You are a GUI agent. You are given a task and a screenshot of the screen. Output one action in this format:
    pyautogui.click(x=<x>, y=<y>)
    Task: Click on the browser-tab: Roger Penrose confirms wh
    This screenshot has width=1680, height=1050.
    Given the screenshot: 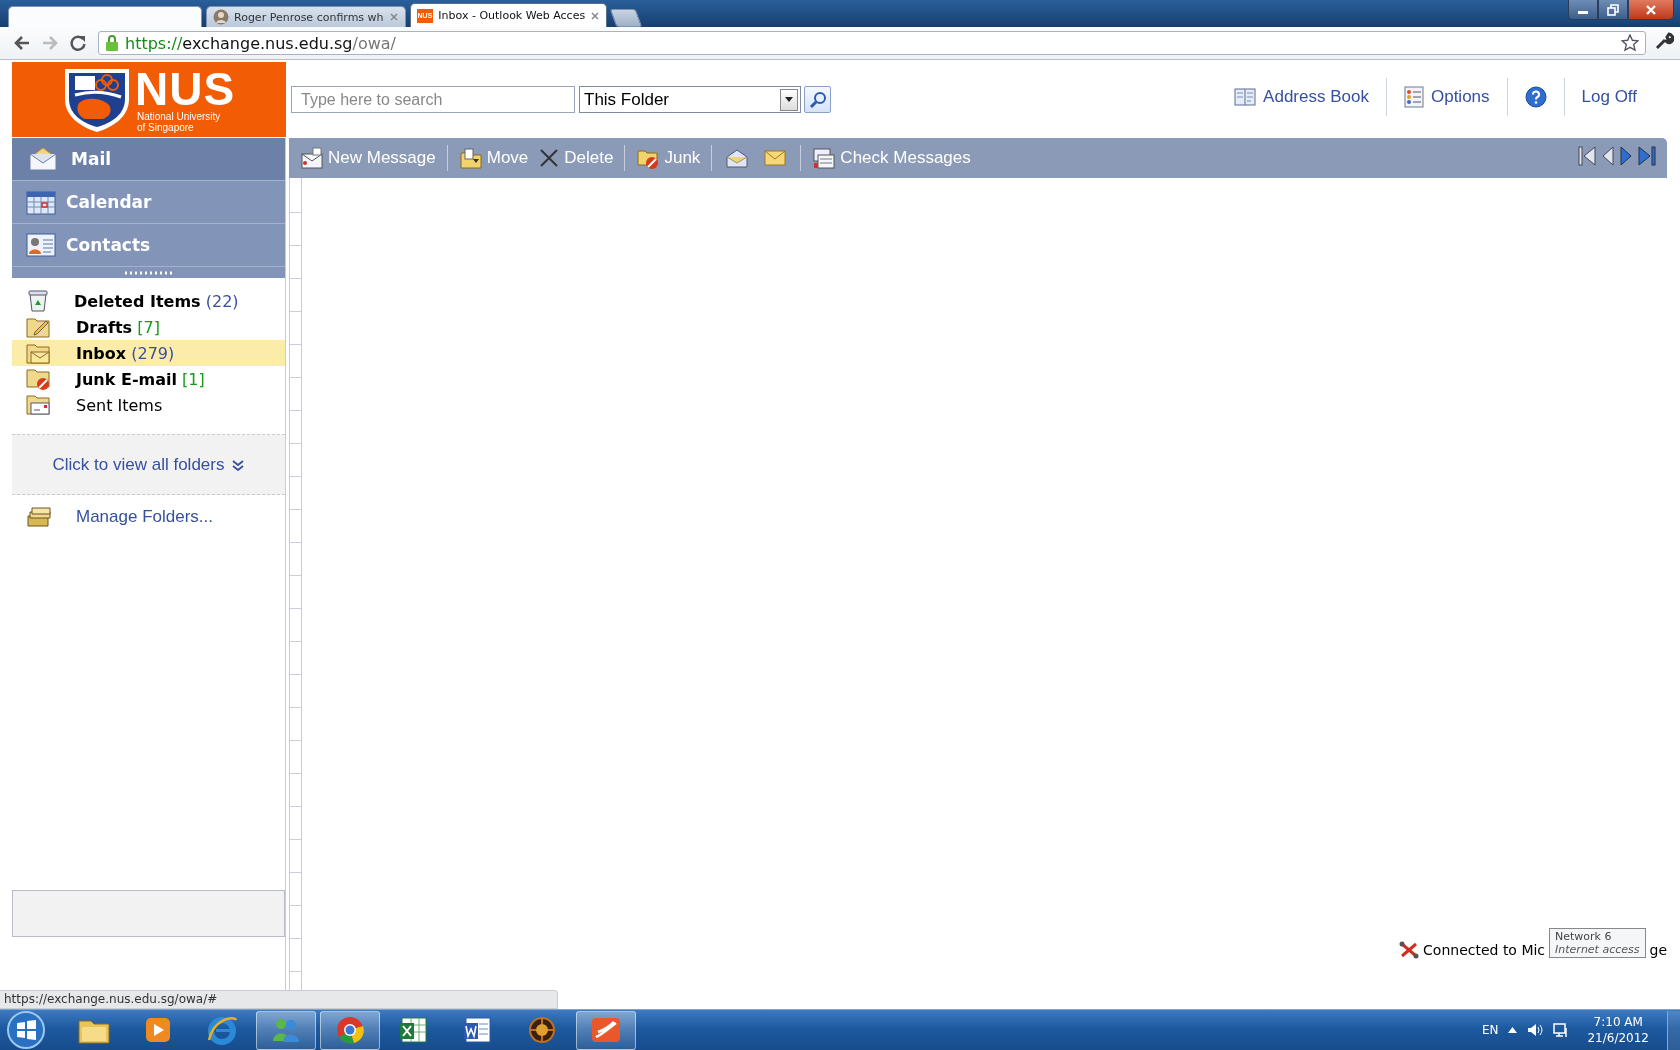 What is the action you would take?
    pyautogui.click(x=306, y=16)
    